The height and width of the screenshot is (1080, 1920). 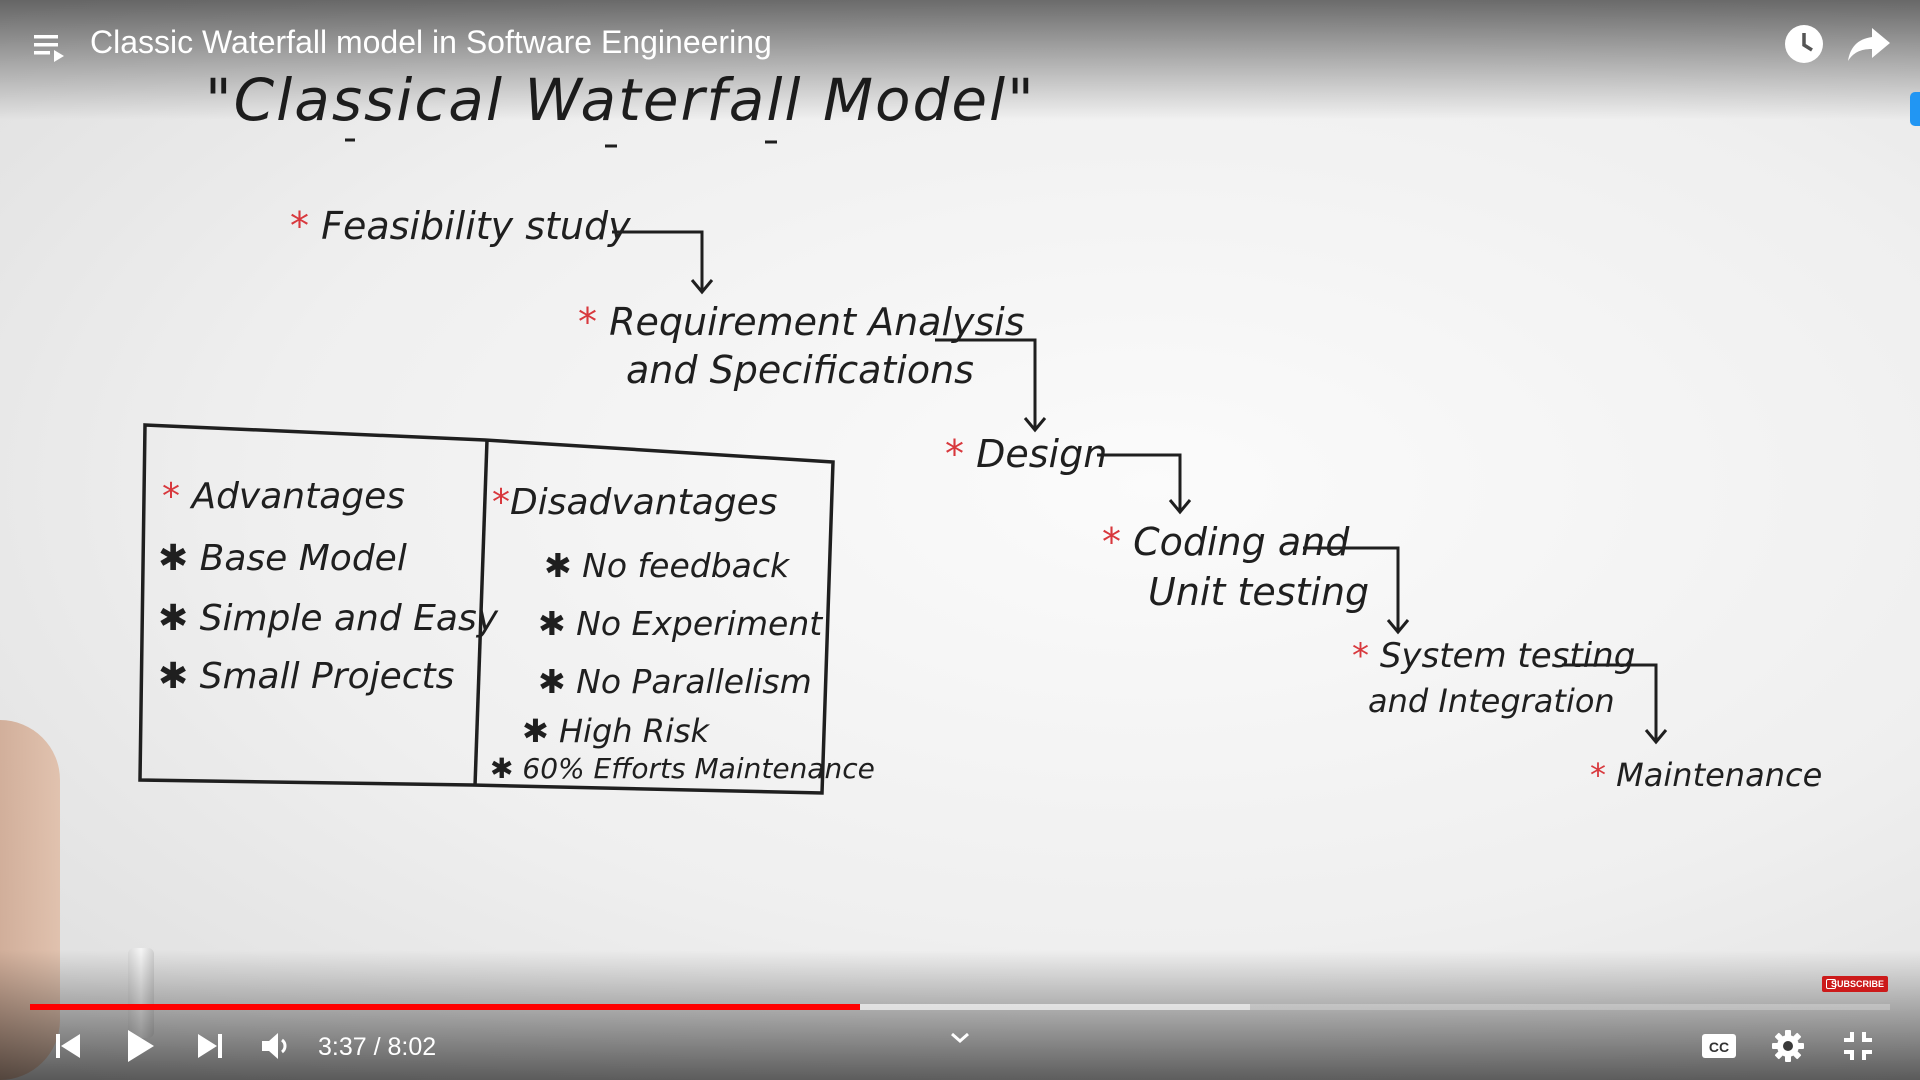 I want to click on step-coding-line2: Unit testing, so click(x=1259, y=592).